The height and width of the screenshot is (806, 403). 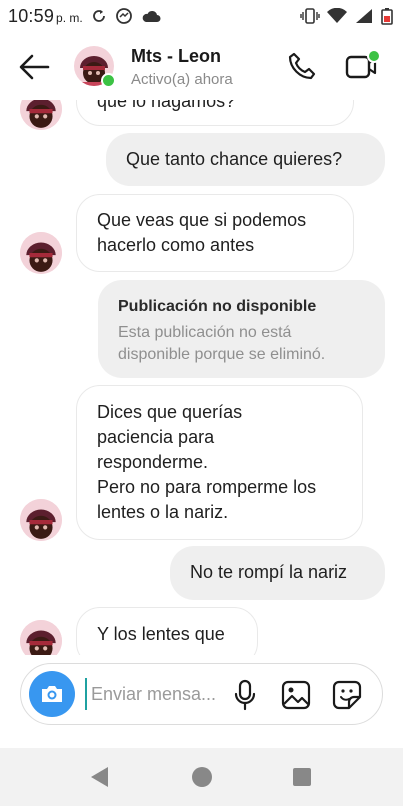 I want to click on signal-icon, so click(x=364, y=16).